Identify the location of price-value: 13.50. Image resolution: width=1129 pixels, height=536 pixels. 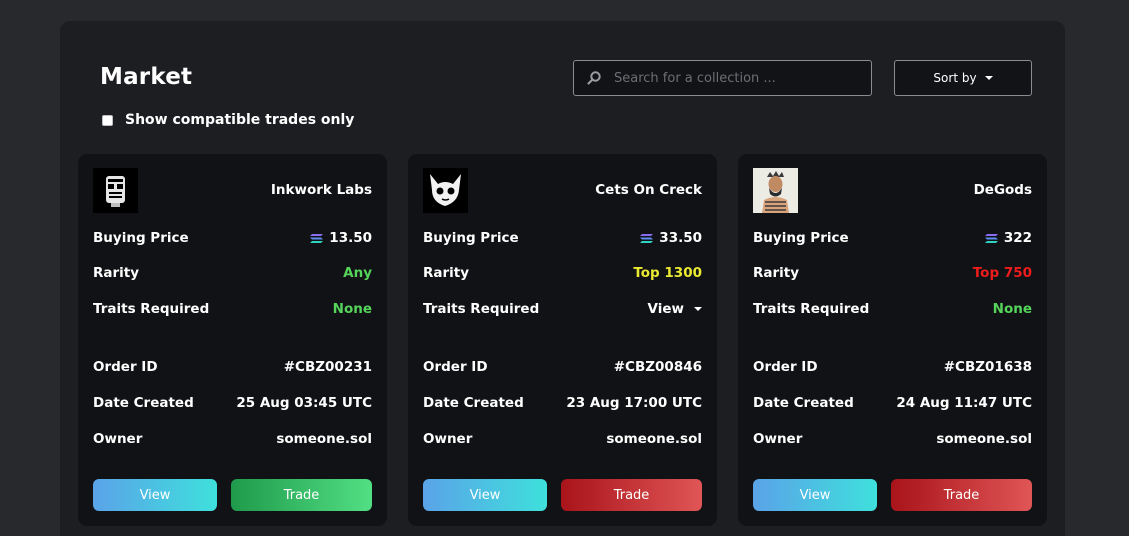
(350, 238).